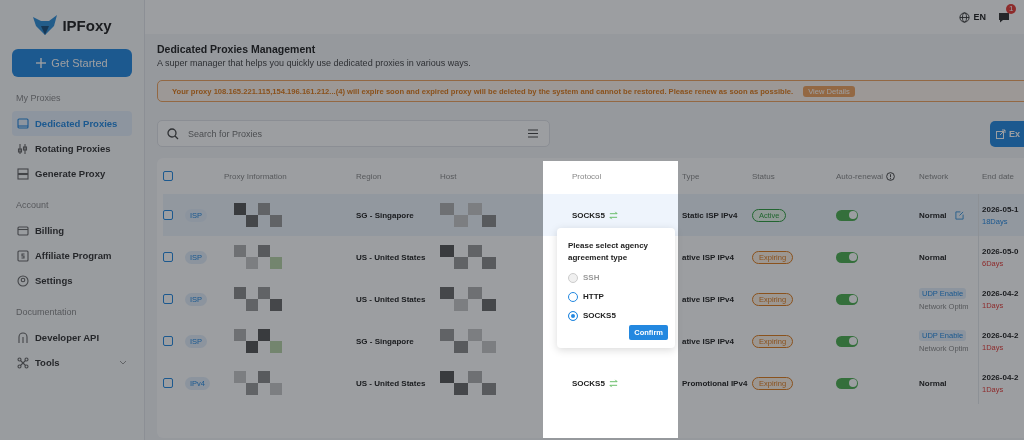 Image resolution: width=1024 pixels, height=440 pixels. What do you see at coordinates (593, 296) in the screenshot?
I see `option-label: HTTP` at bounding box center [593, 296].